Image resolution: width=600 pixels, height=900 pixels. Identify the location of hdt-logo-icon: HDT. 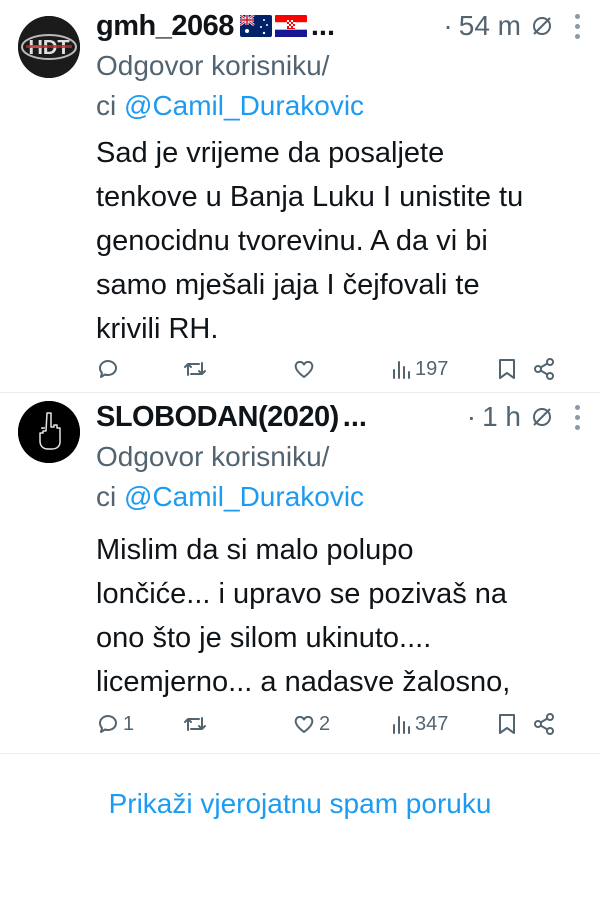
(49, 47).